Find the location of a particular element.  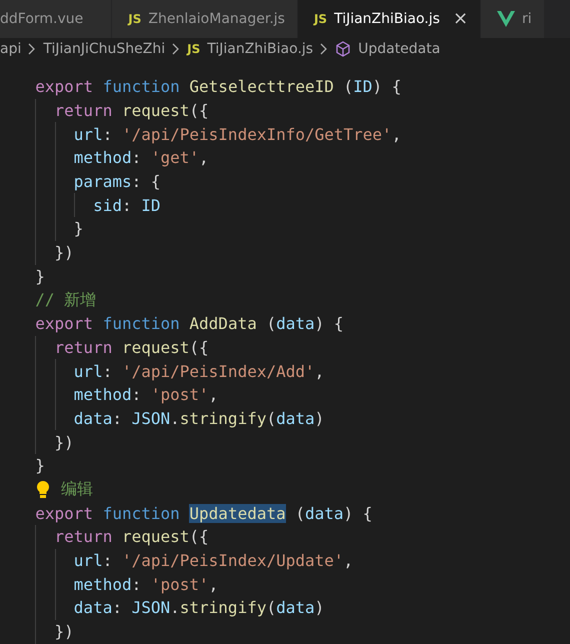

v-logo-icon is located at coordinates (506, 19).